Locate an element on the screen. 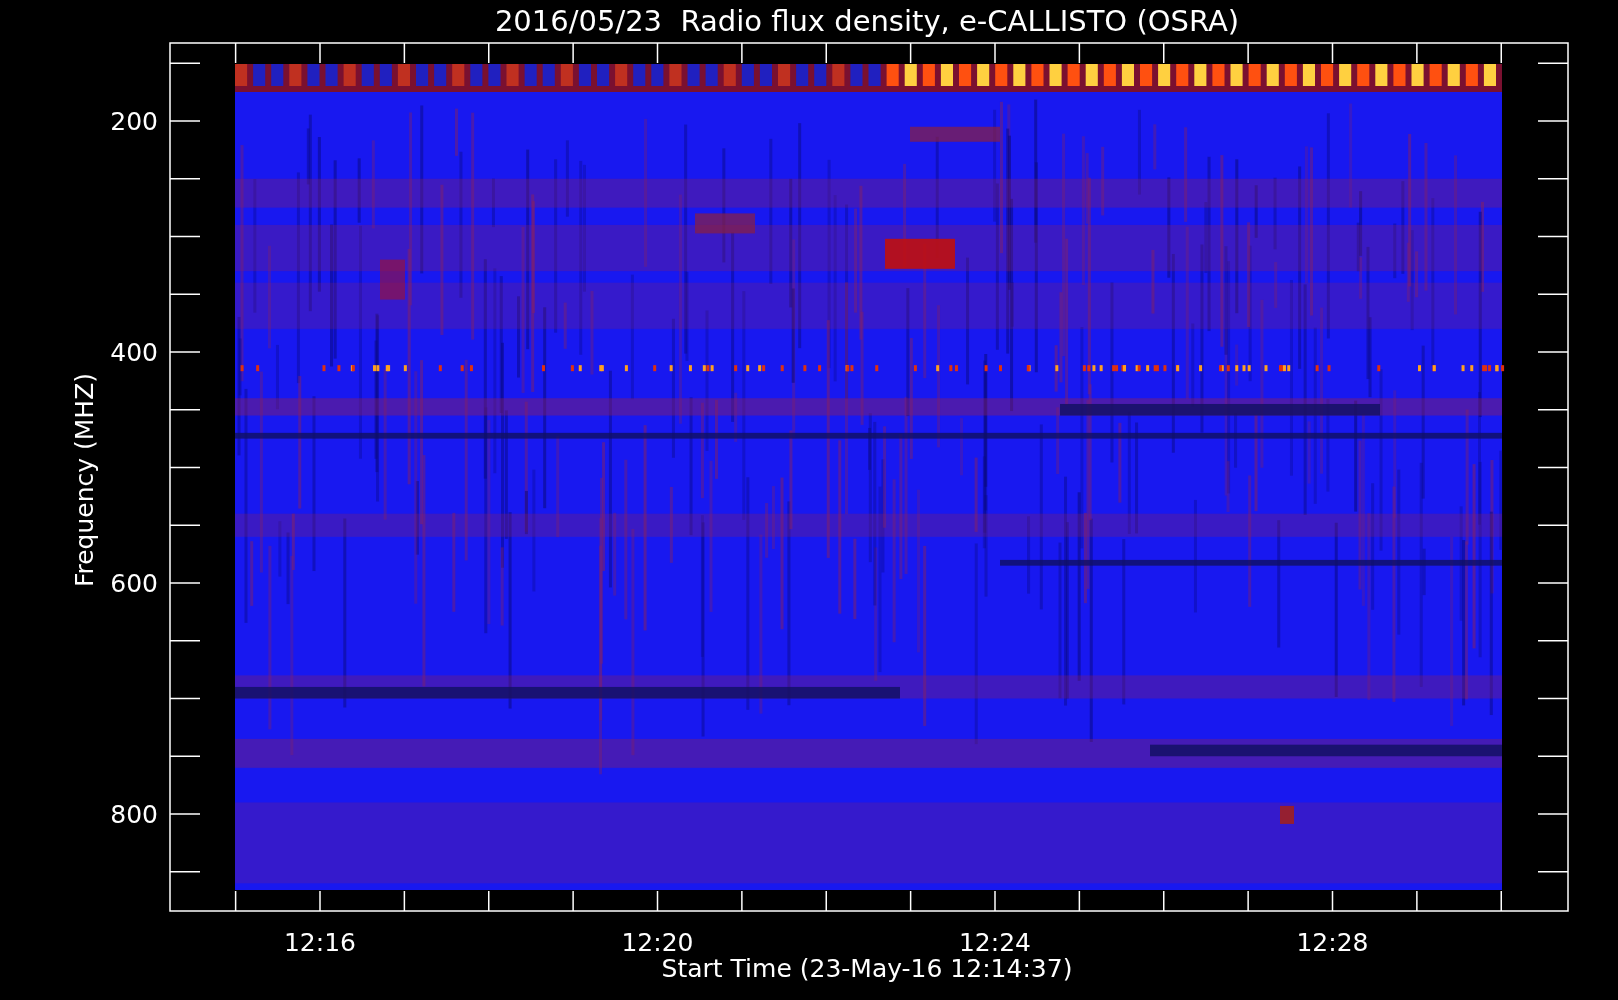  y-tick-label: 400 is located at coordinates (134, 352).